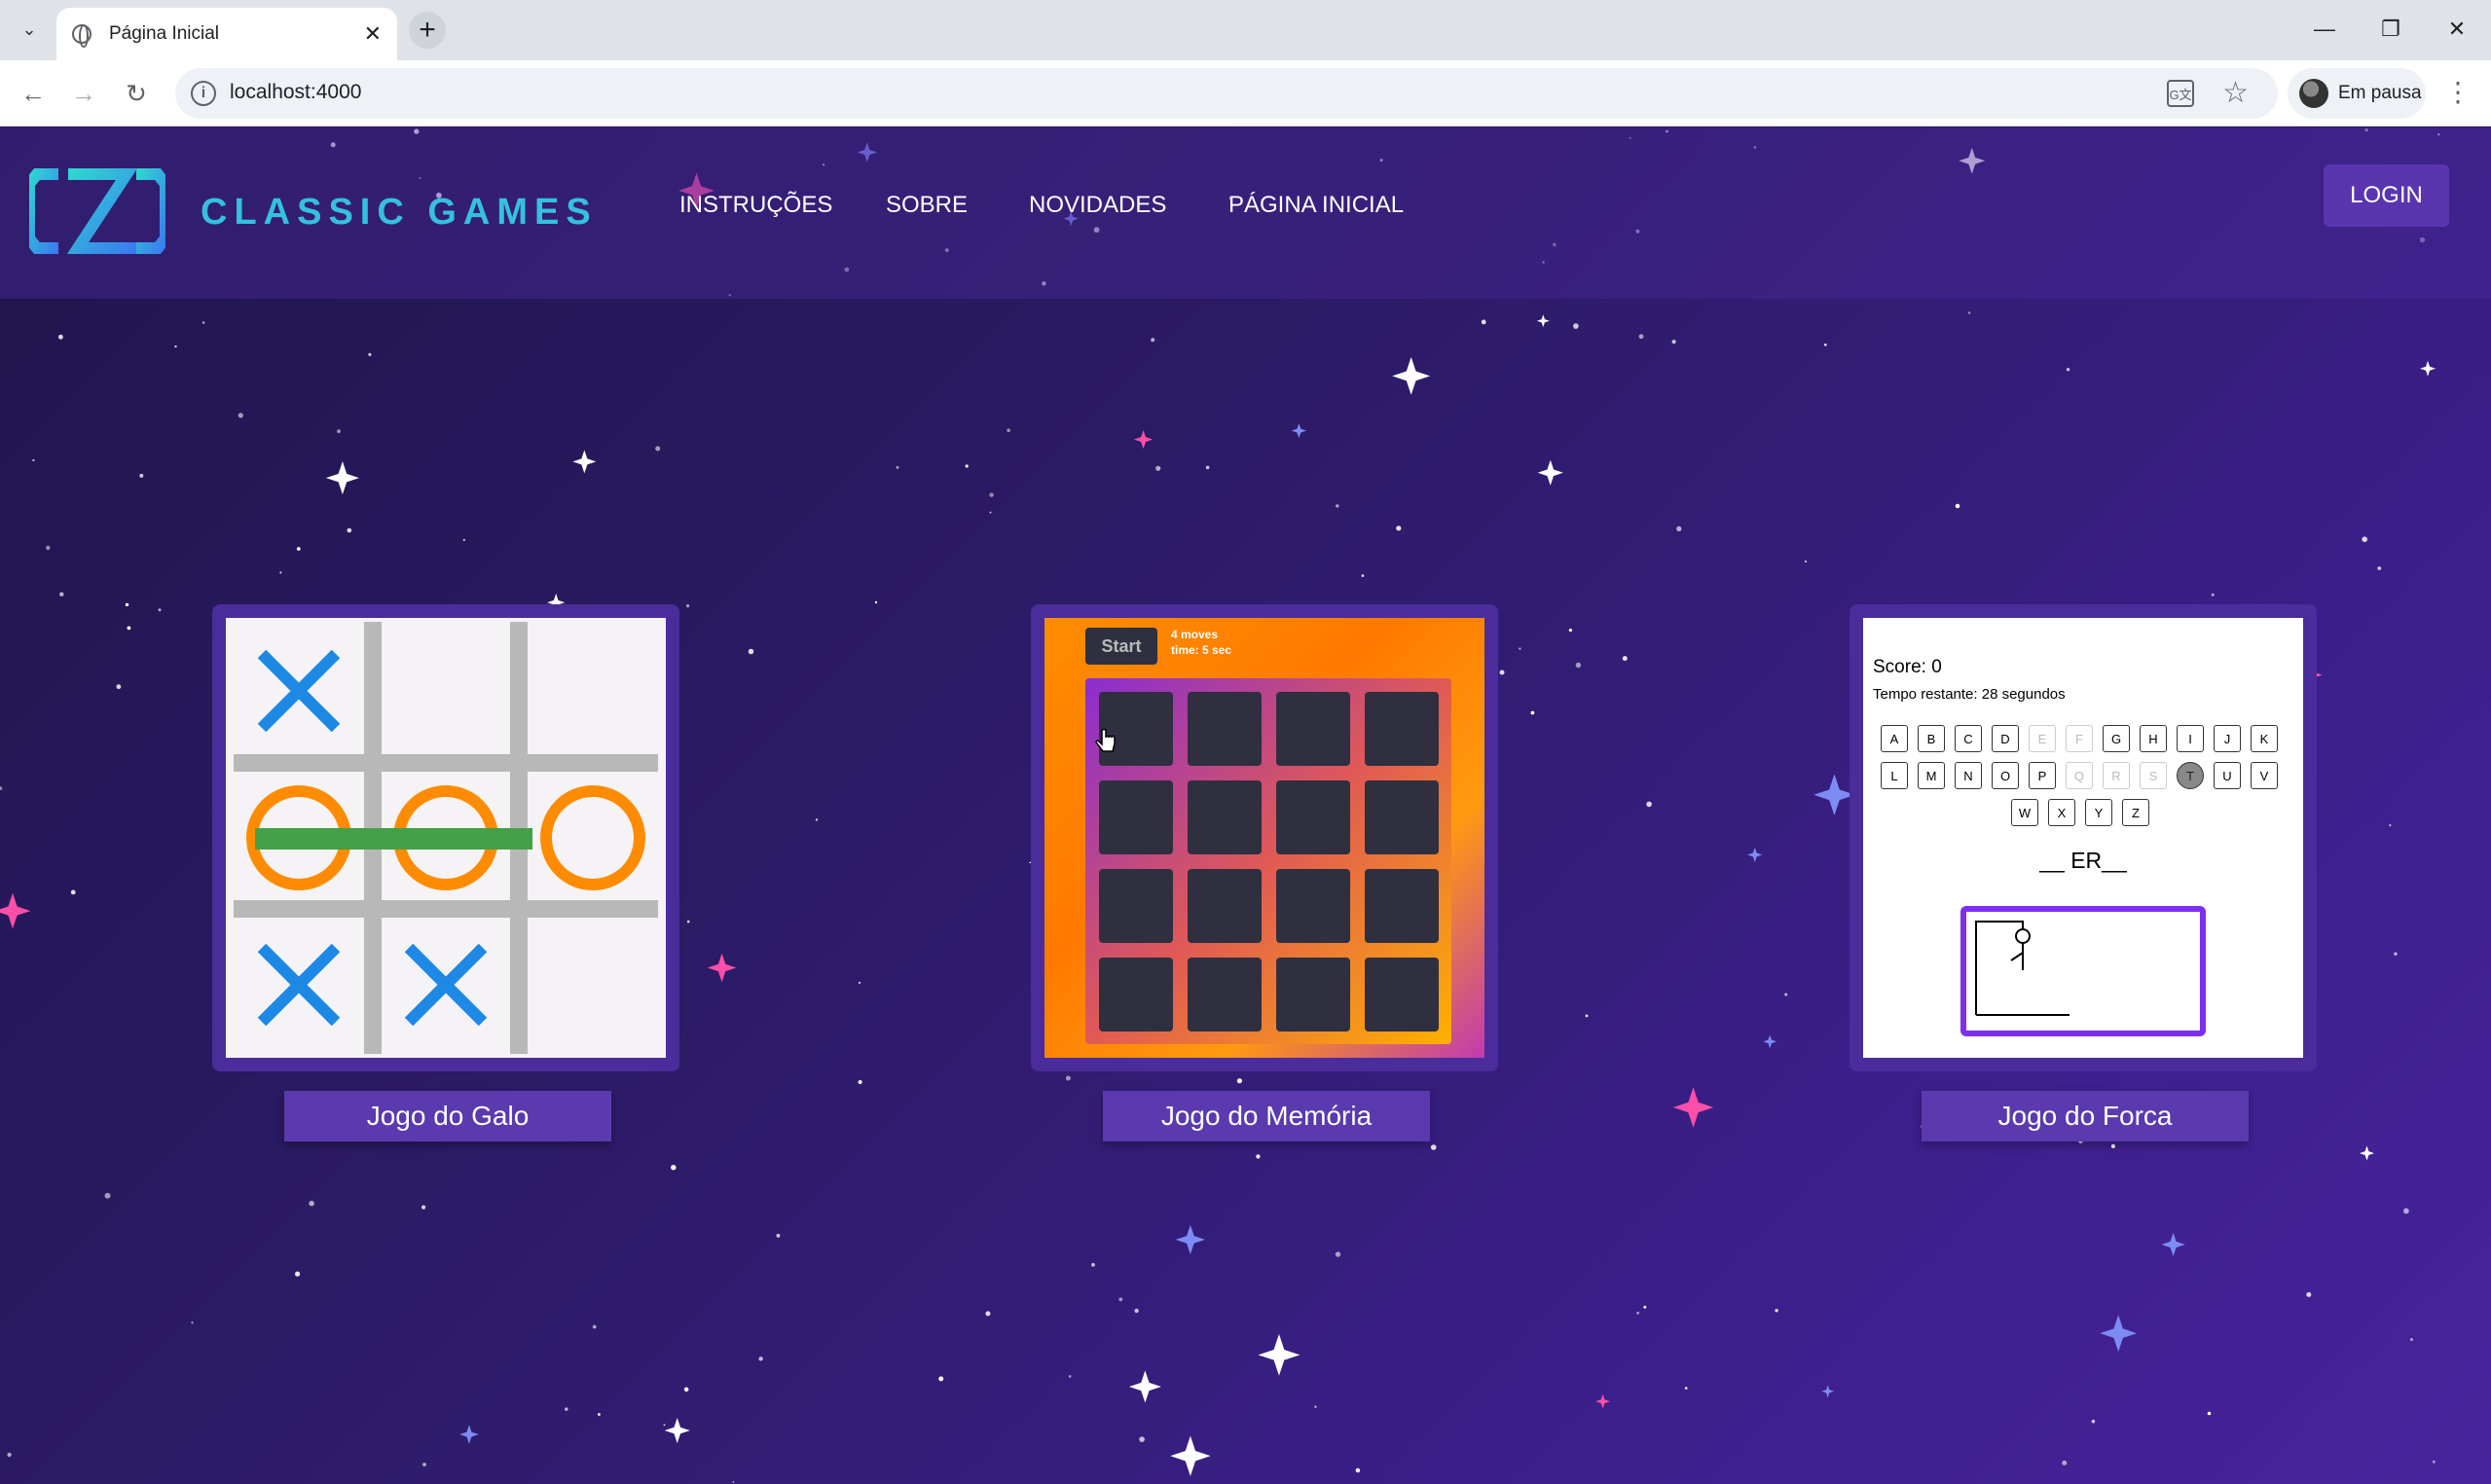 Image resolution: width=2491 pixels, height=1484 pixels. I want to click on hangman-key-y: Y, so click(2098, 813).